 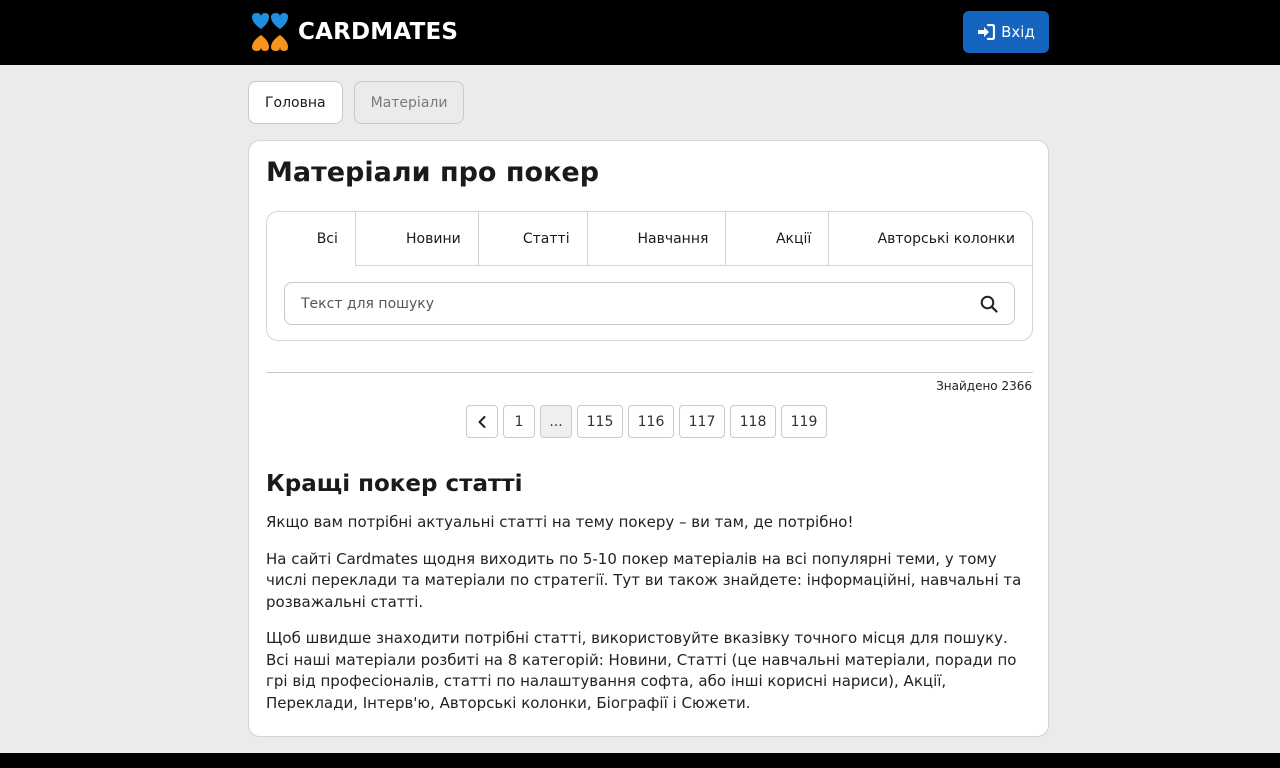 I want to click on page-117-button: 117, so click(x=702, y=421).